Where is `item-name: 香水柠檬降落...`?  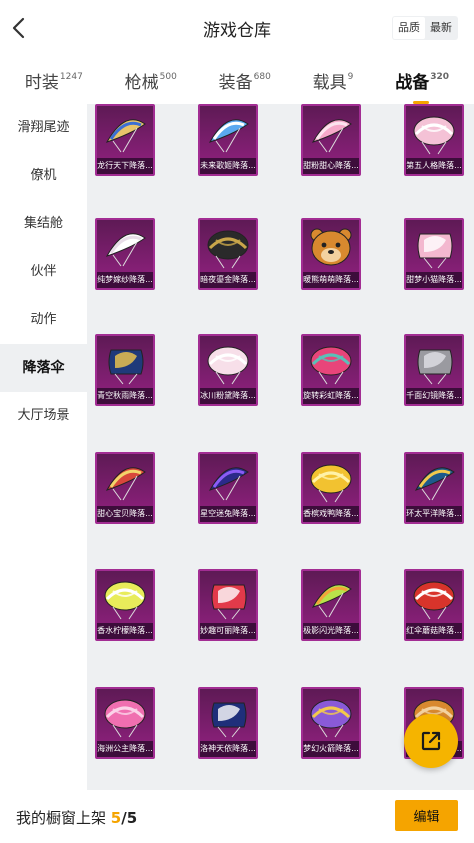 item-name: 香水柠檬降落... is located at coordinates (125, 631).